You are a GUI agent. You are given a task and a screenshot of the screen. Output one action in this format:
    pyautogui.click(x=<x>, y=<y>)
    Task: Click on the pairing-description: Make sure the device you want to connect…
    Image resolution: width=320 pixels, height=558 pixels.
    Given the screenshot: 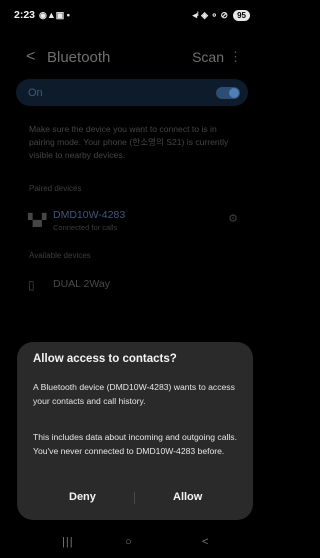 What is the action you would take?
    pyautogui.click(x=129, y=142)
    